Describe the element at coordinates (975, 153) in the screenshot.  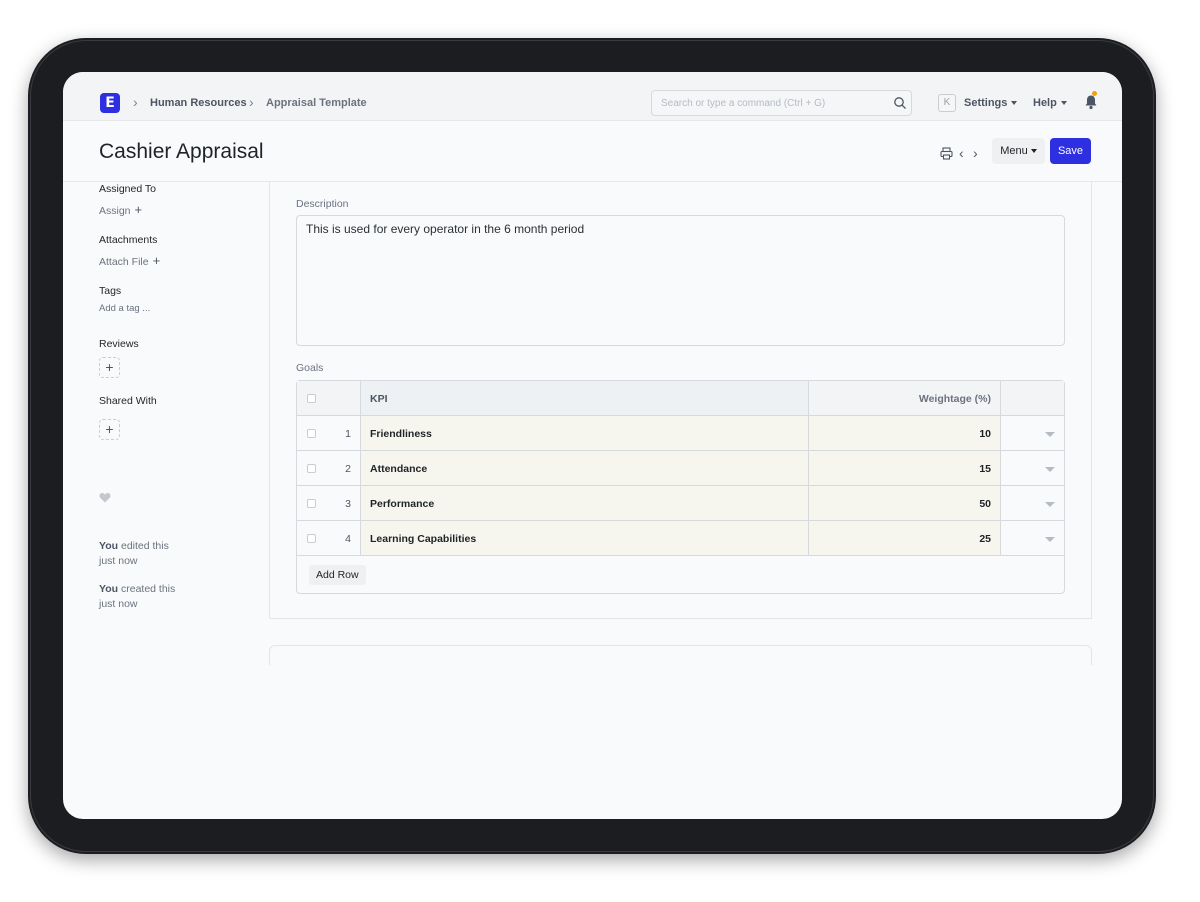
I see `next-record-icon: ›` at that location.